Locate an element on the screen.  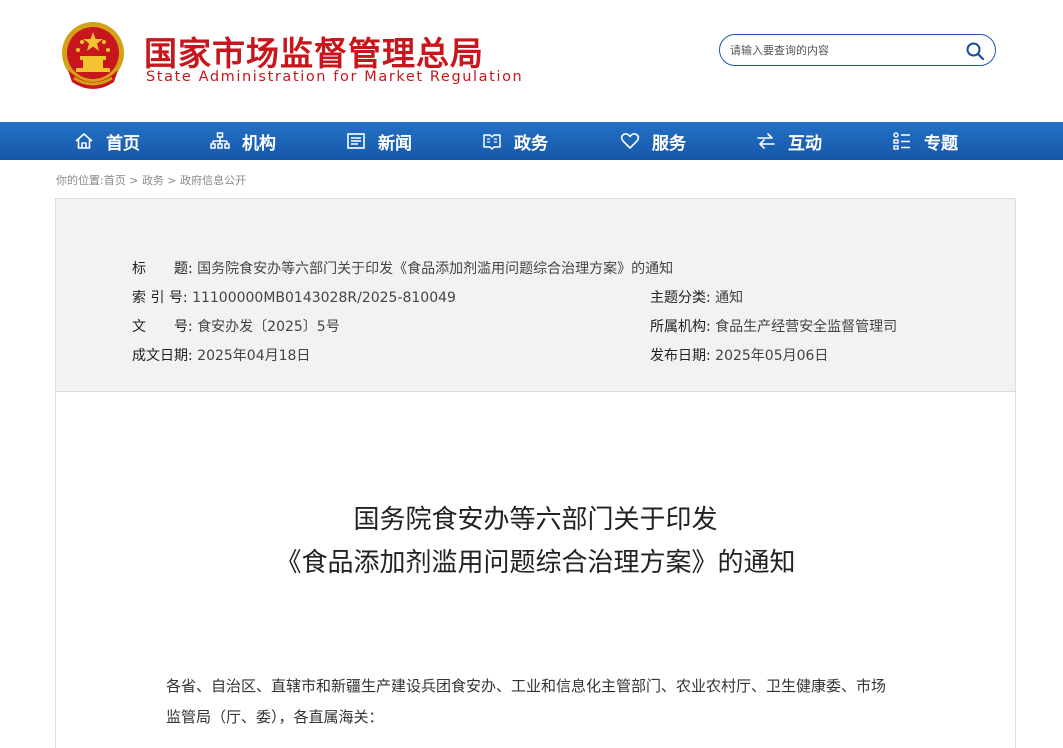
paragraph-line: 监管局（厅、委），各直属海关： is located at coordinates (275, 717).